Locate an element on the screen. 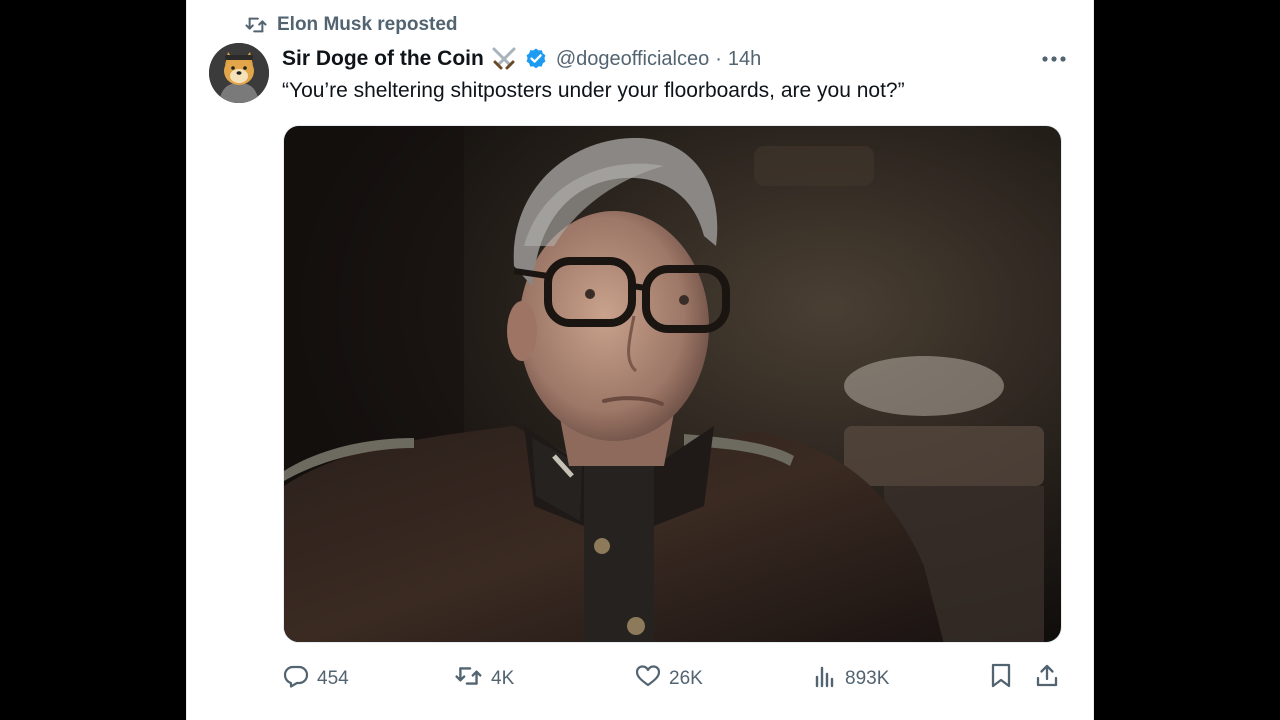  bookmark-icon is located at coordinates (1001, 679).